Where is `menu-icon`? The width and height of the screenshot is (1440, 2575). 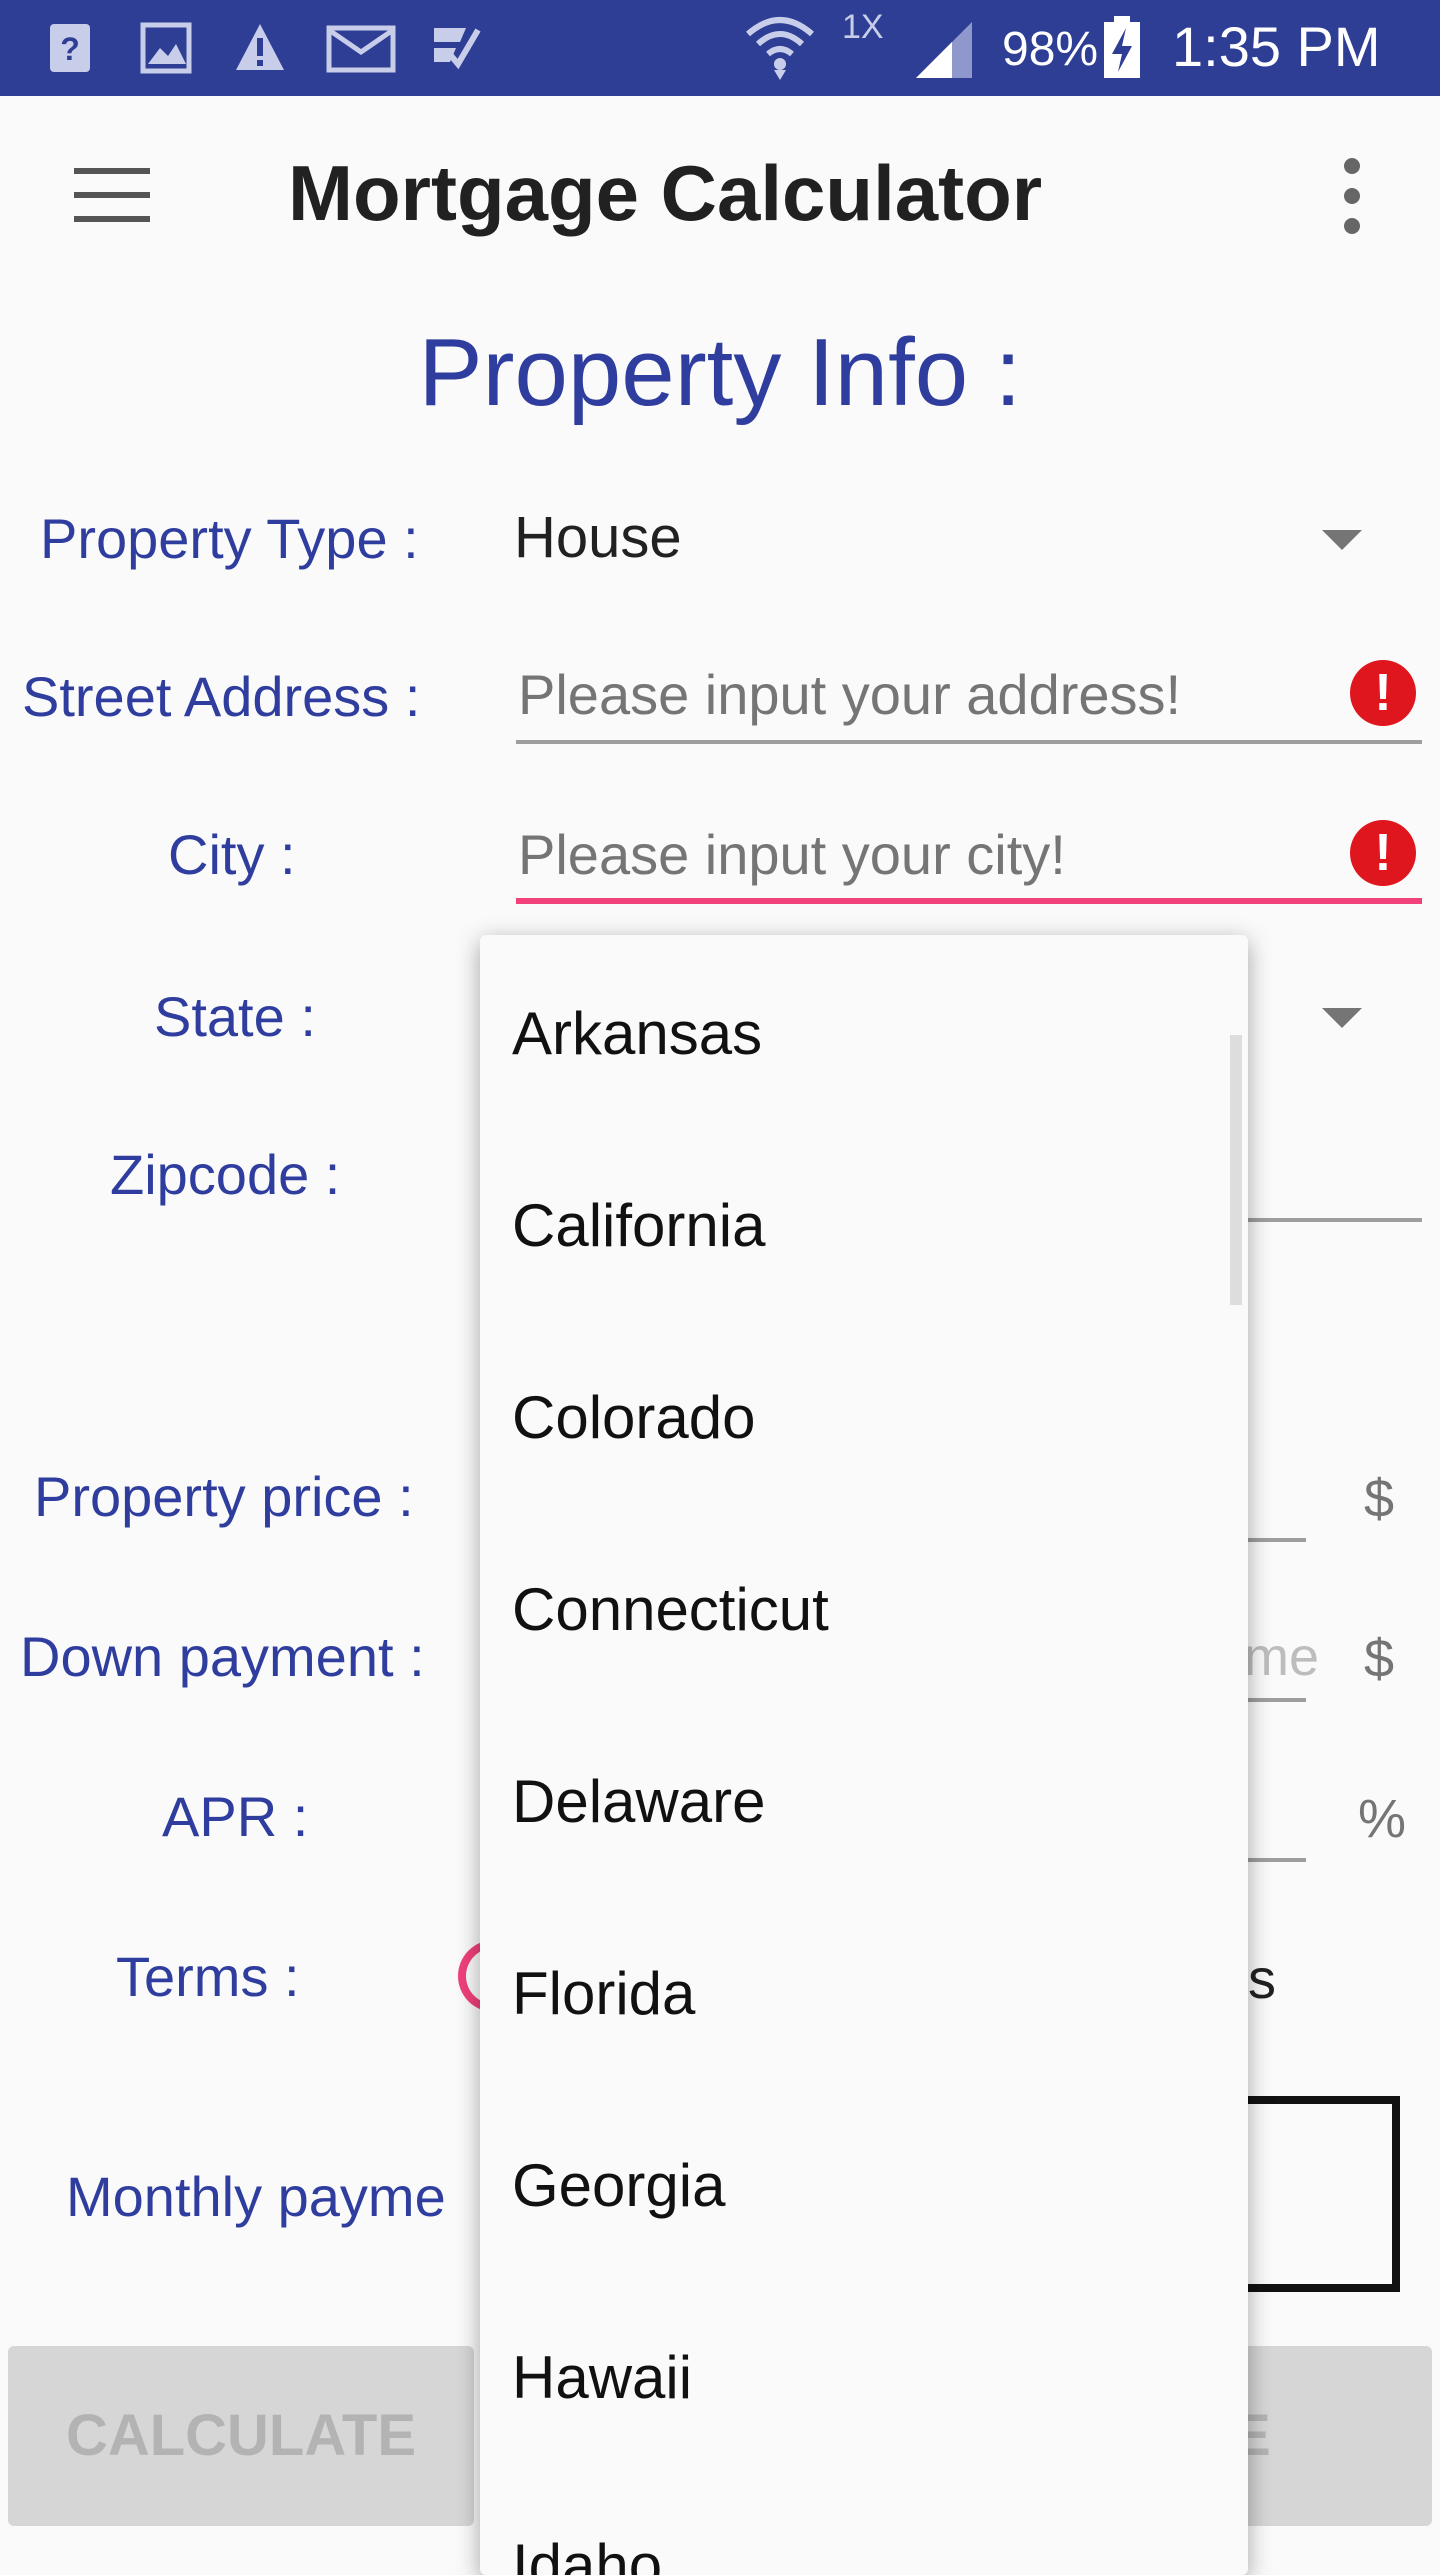 menu-icon is located at coordinates (110, 196).